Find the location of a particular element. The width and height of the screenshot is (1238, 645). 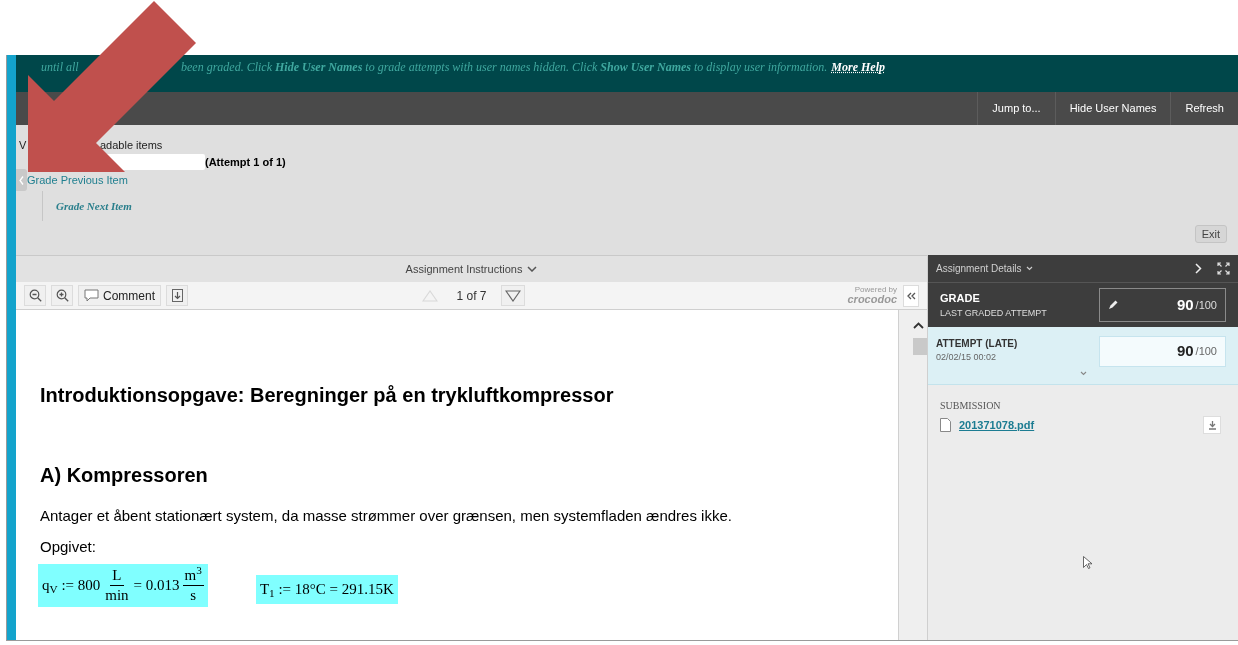

file-icon is located at coordinates (945, 425).